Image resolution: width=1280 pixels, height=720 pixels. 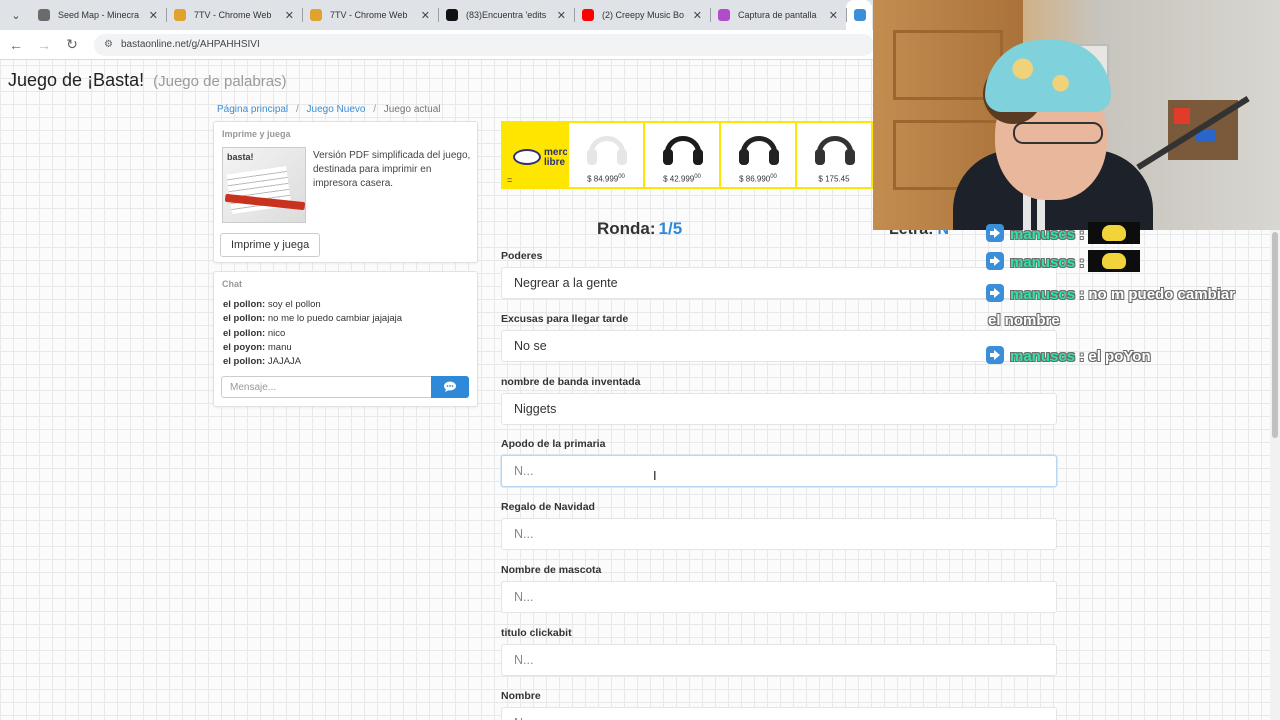 I want to click on browser-tab: (2) Creepy Music Bo ✕, so click(x=642, y=15).